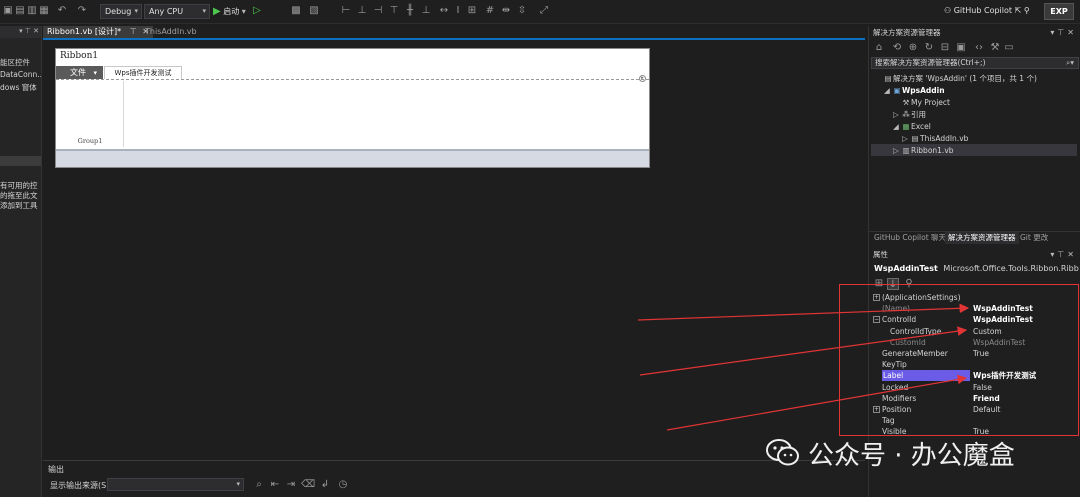  I want to click on h-spacing-icon: ⇹, so click(506, 11).